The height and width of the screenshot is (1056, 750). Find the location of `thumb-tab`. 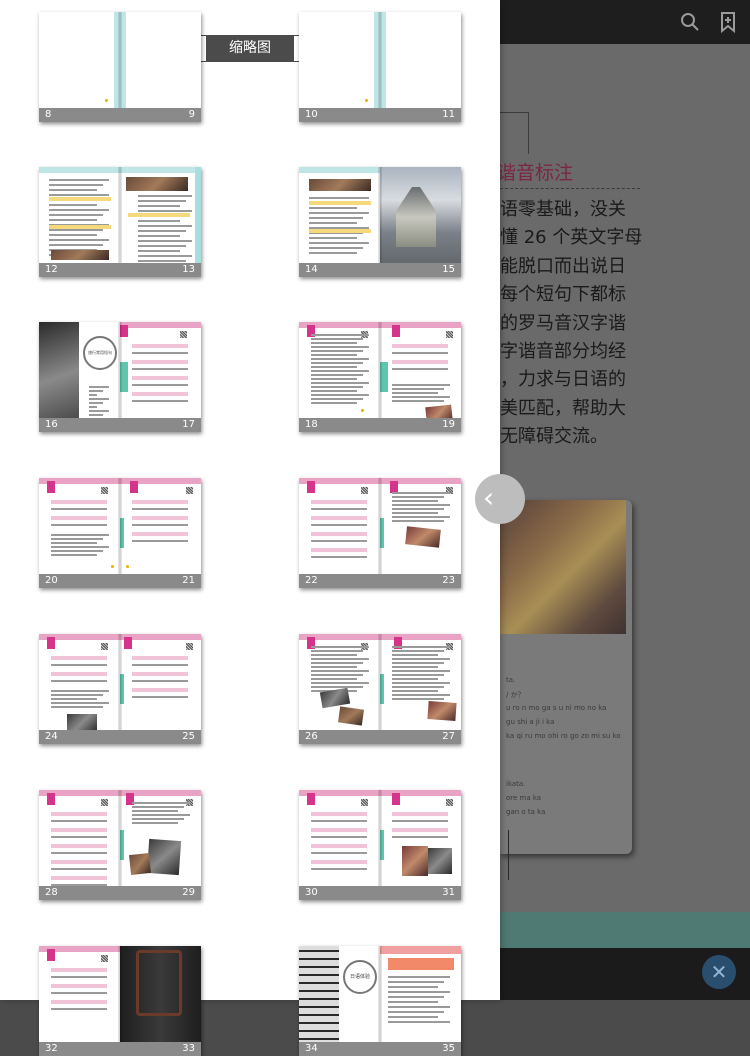

thumb-tab is located at coordinates (51, 643).